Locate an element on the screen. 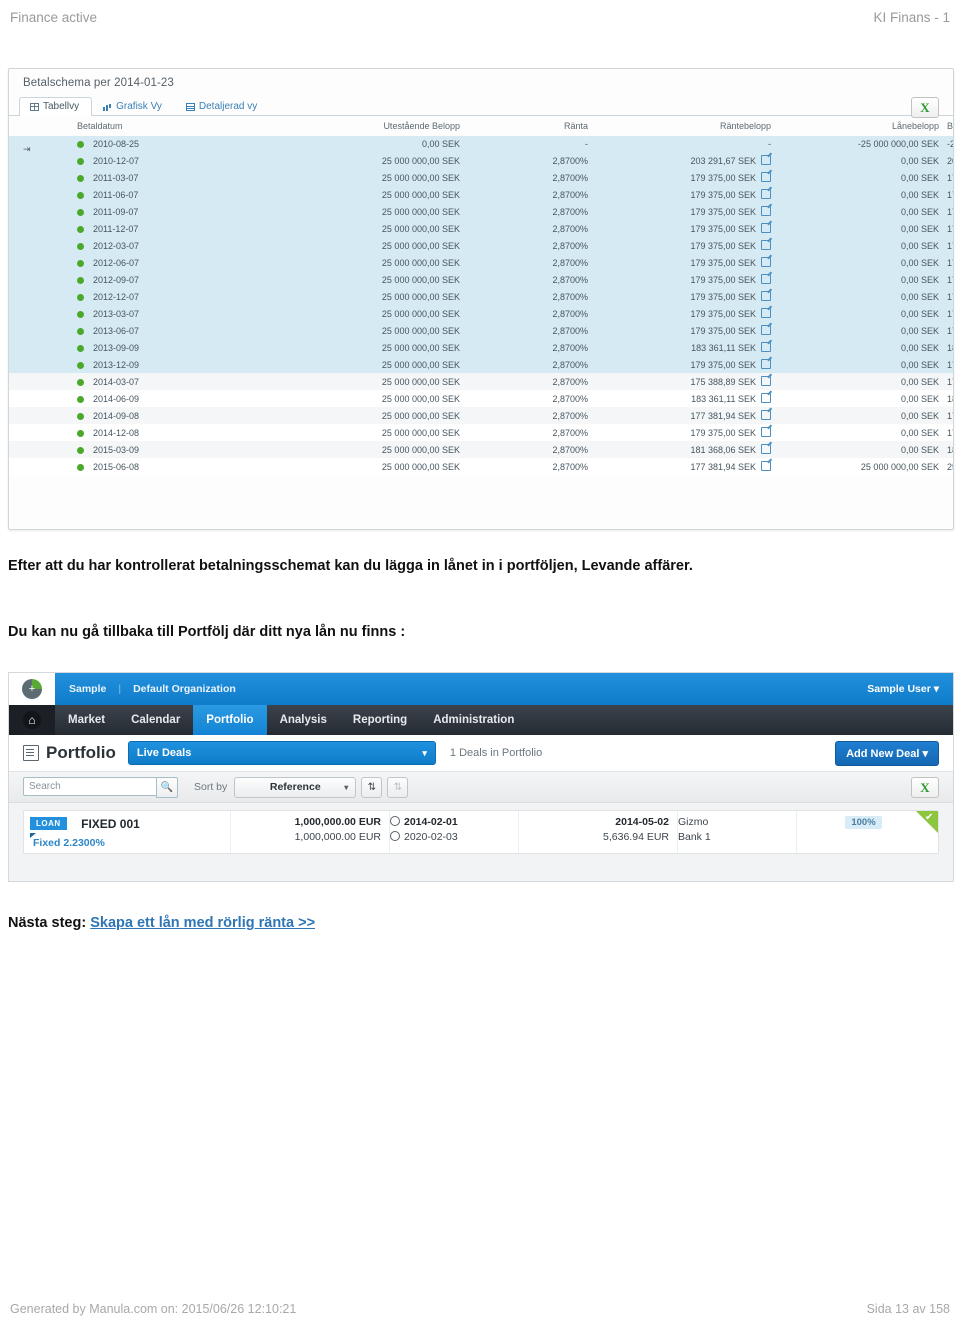 The image size is (960, 1324). column-utestaende-belopp: Utestående Belopp is located at coordinates (381, 126).